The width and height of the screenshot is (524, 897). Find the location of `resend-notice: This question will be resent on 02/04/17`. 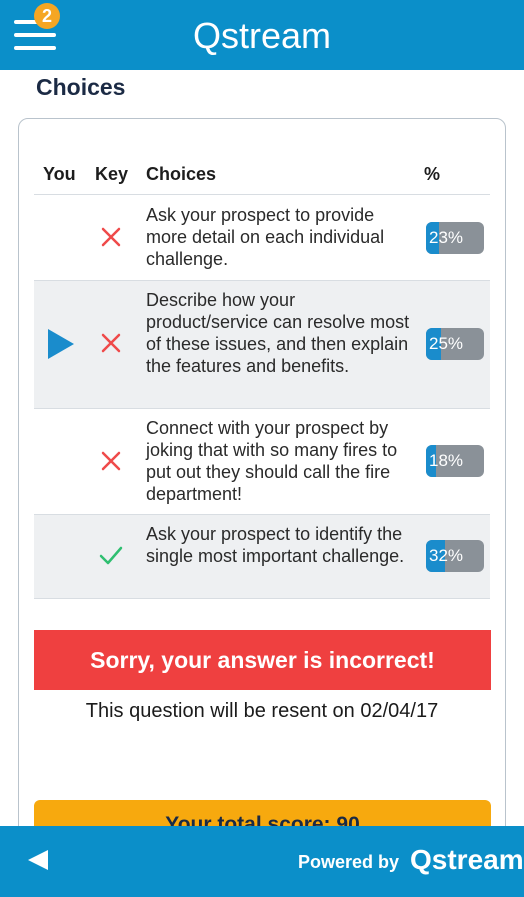

resend-notice: This question will be resent on 02/04/17 is located at coordinates (262, 711).